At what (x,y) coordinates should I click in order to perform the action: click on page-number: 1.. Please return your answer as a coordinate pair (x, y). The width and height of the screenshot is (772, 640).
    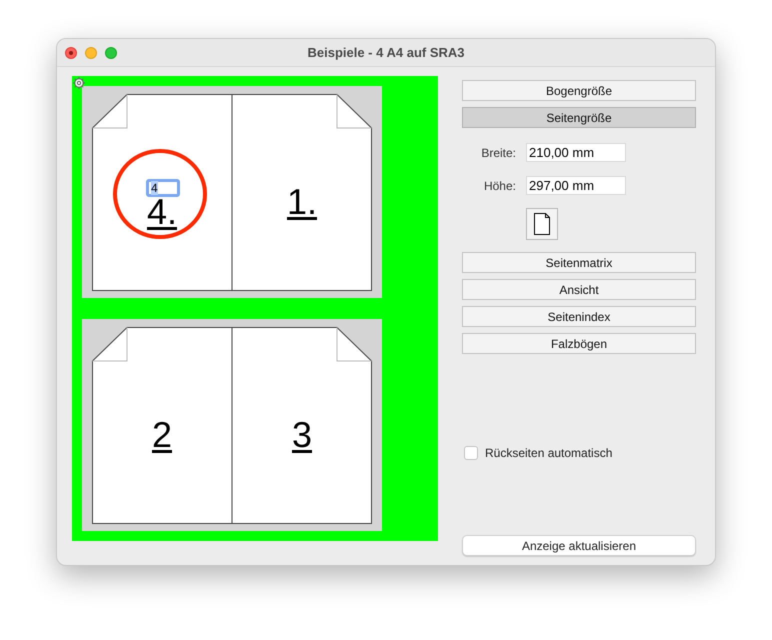
    Looking at the image, I should click on (302, 202).